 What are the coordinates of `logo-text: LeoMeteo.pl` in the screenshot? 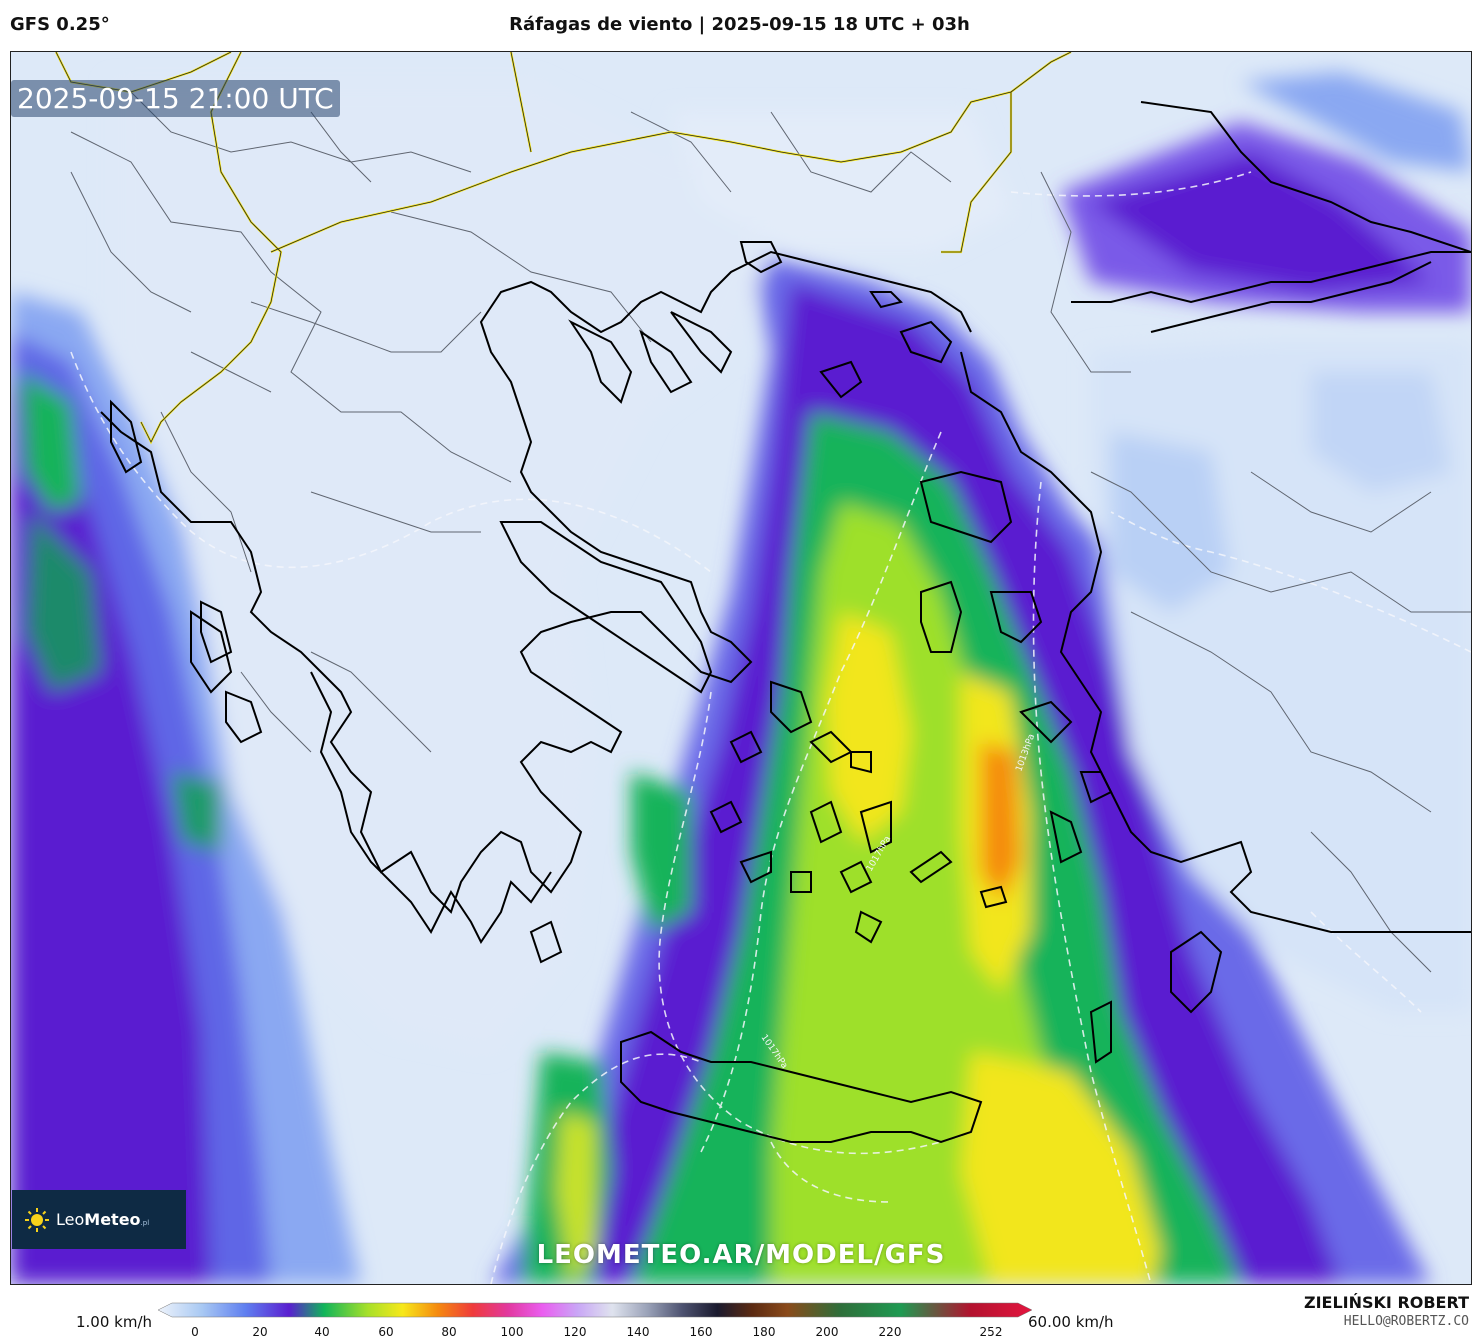 It's located at (103, 1219).